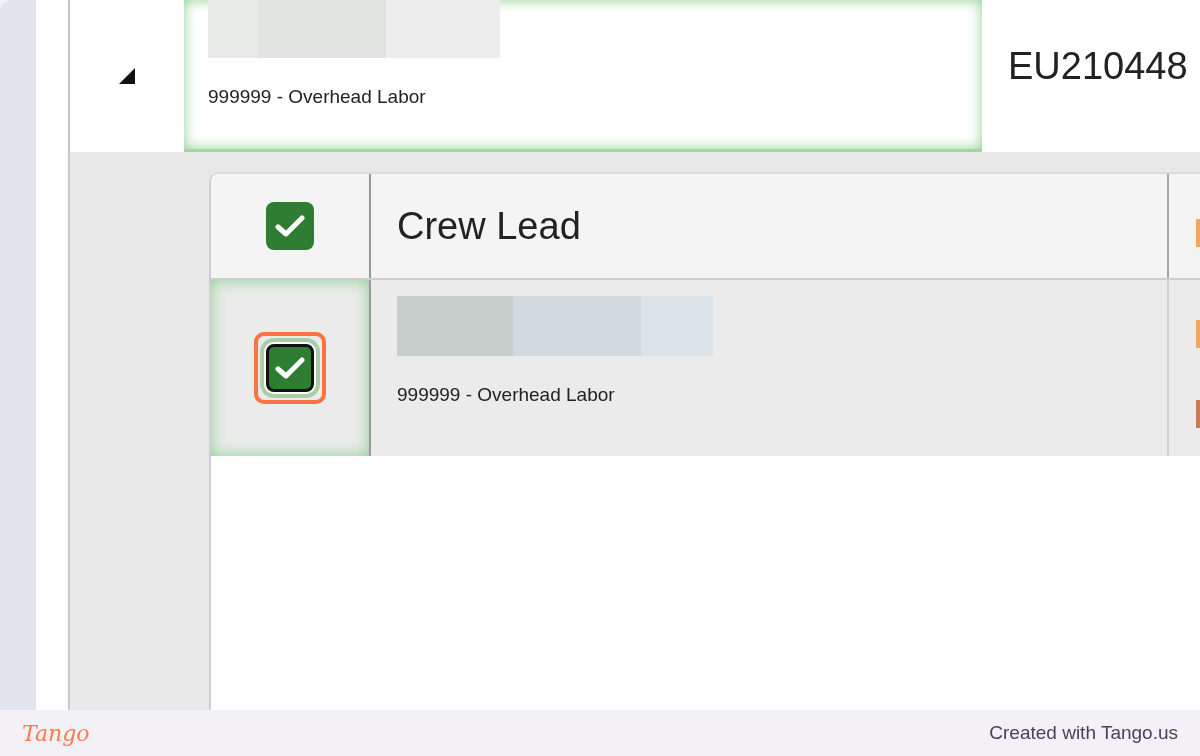 Image resolution: width=1200 pixels, height=756 pixels. Describe the element at coordinates (56, 733) in the screenshot. I see `tango-logo: Tango` at that location.